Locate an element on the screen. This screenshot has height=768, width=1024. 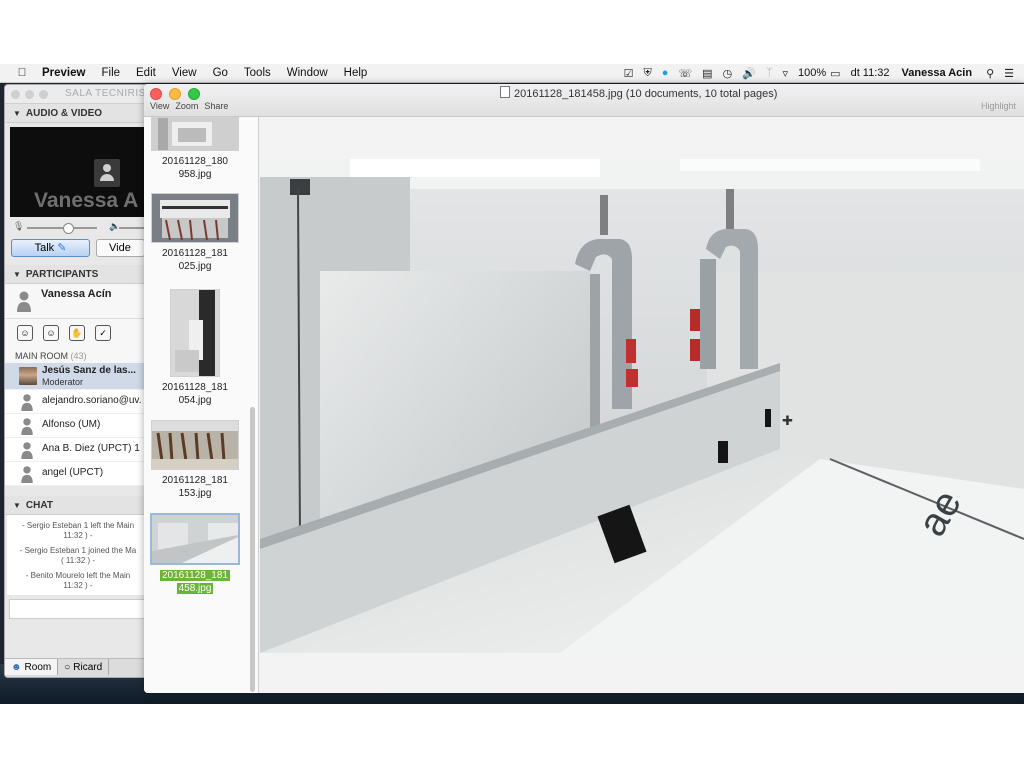
menu-tools: Tools is located at coordinates (257, 73).